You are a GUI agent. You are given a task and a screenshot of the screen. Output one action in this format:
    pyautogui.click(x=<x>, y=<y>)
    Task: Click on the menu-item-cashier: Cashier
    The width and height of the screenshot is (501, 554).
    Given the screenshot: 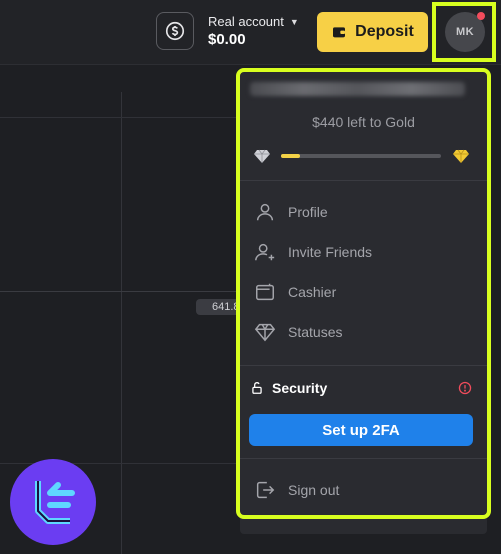 What is the action you would take?
    pyautogui.click(x=364, y=292)
    